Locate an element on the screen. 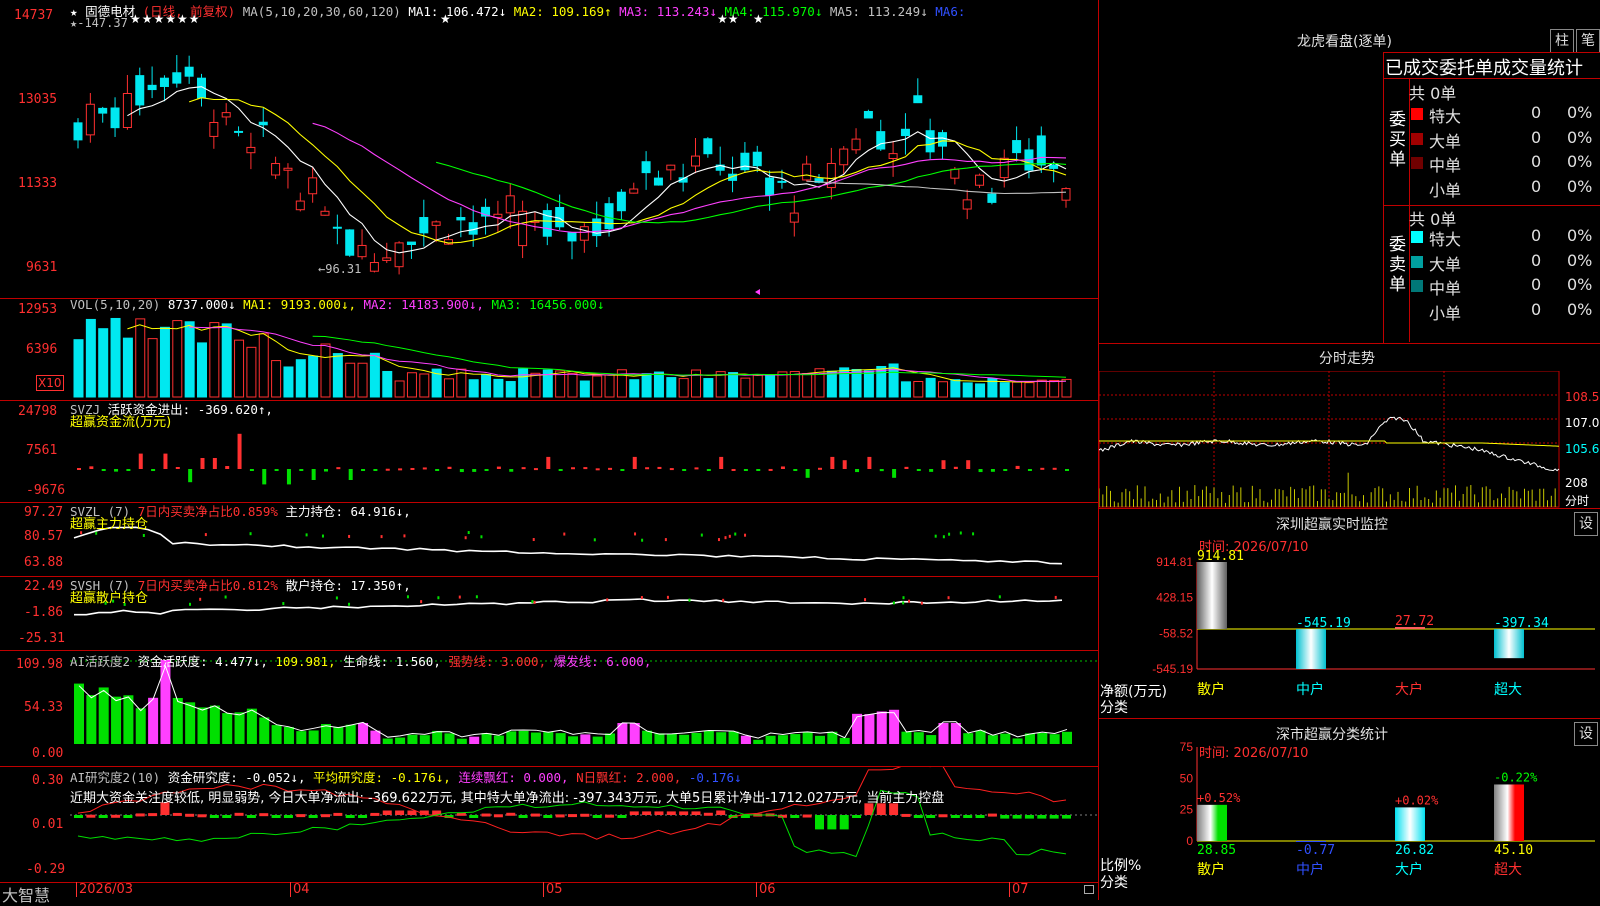 The width and height of the screenshot is (1600, 906). marker-stars: ★★★★★★ is located at coordinates (165, 19).